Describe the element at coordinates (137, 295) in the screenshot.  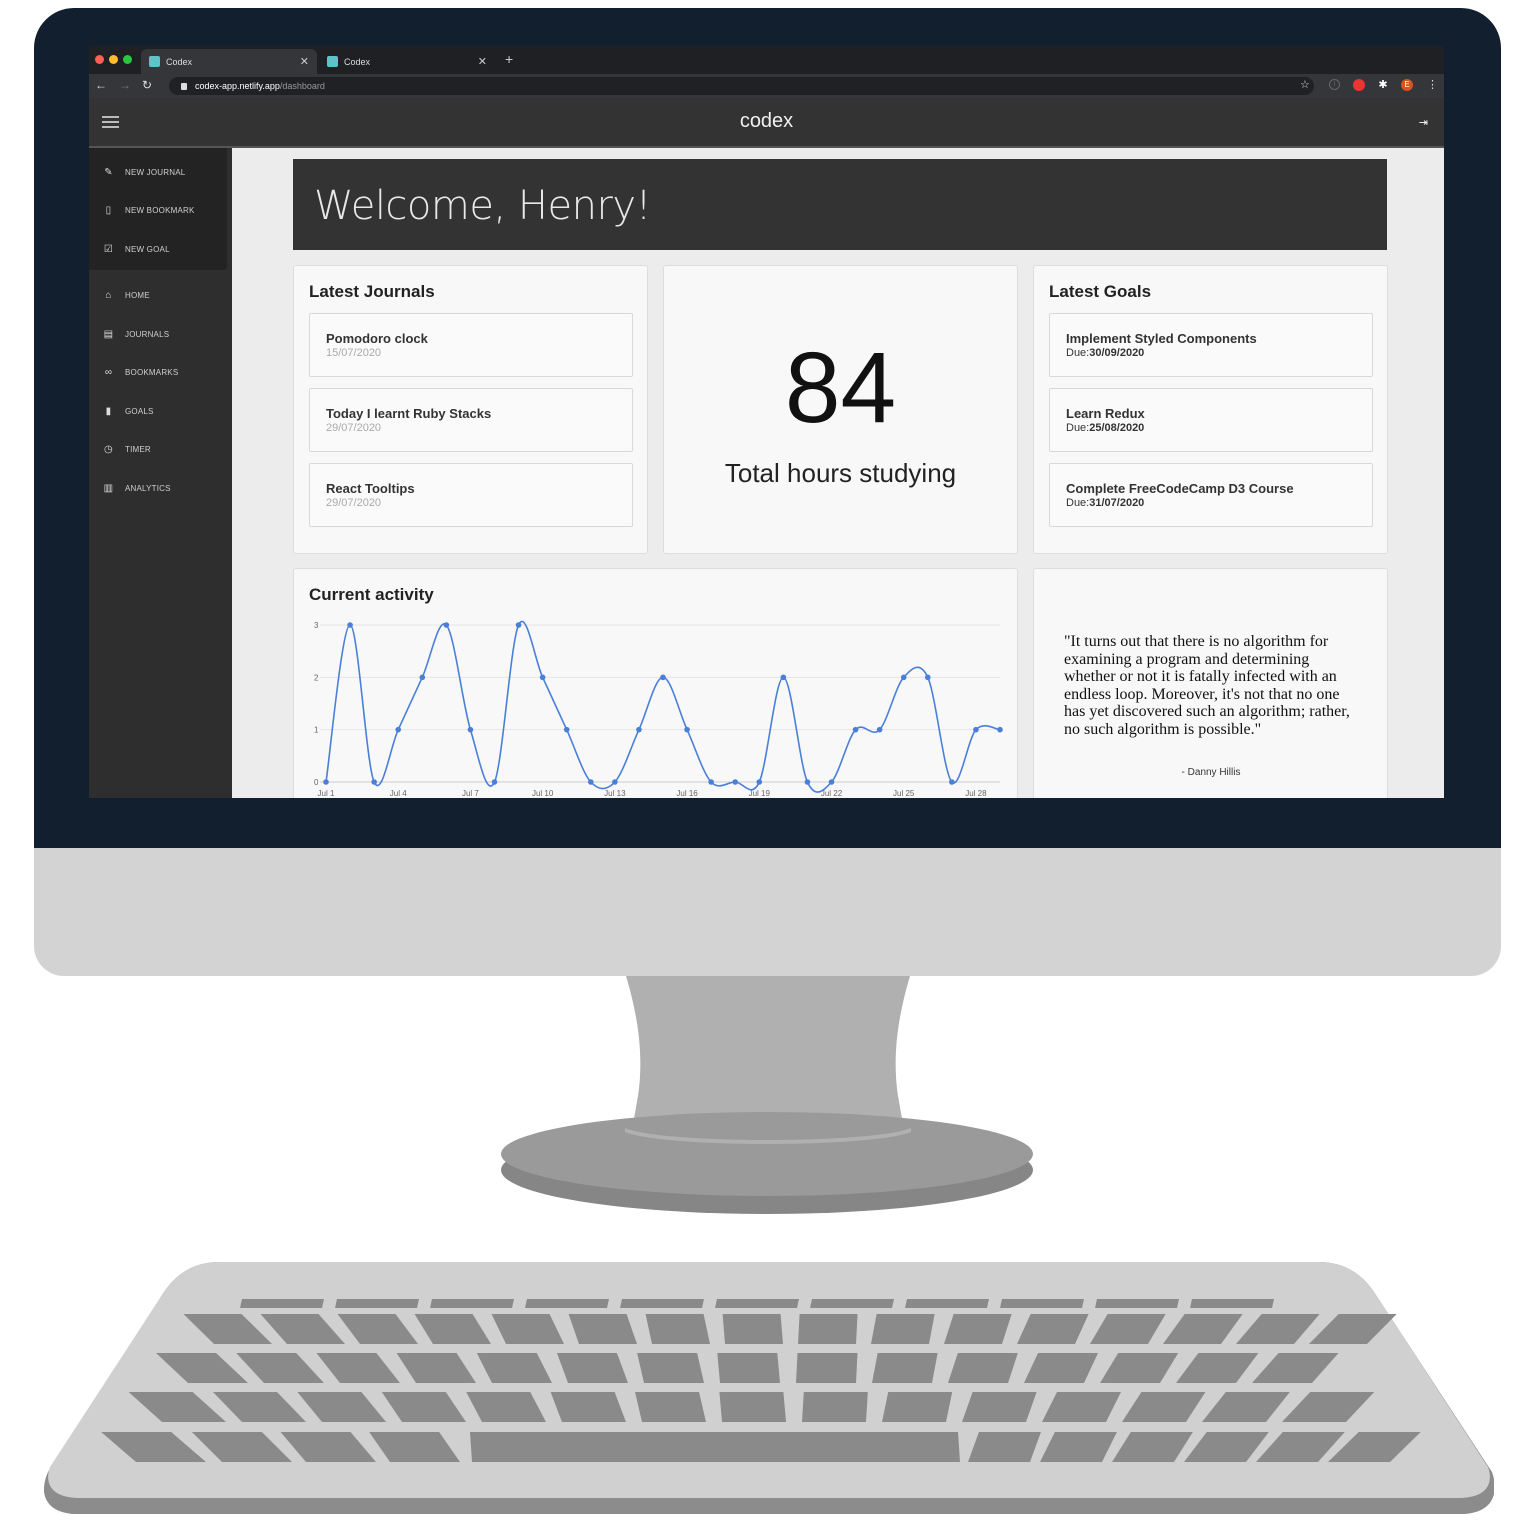
I see `sidebar-item-label: HOME` at that location.